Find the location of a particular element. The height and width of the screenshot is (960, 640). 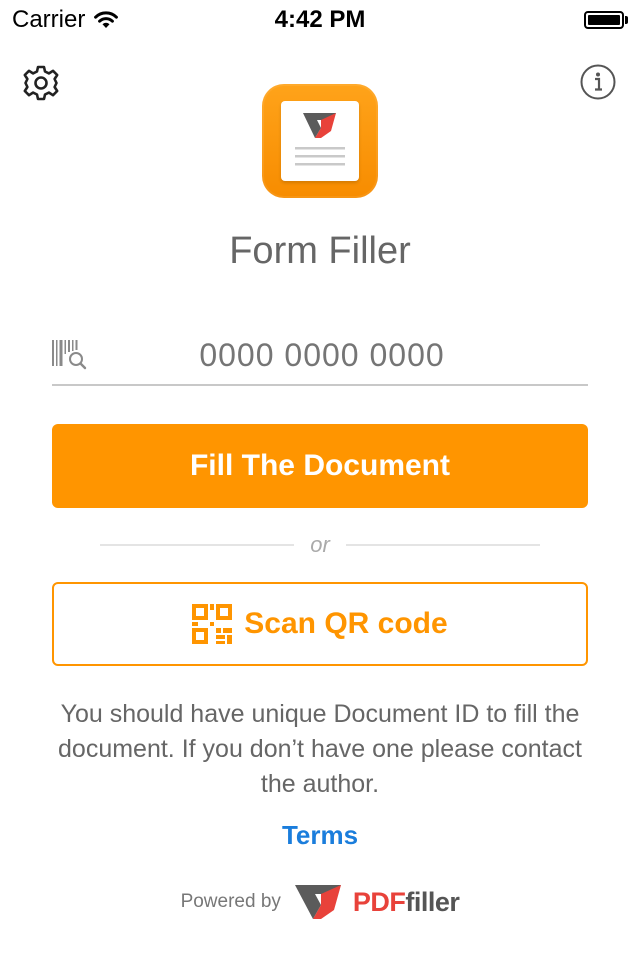

battery-level is located at coordinates (604, 20).